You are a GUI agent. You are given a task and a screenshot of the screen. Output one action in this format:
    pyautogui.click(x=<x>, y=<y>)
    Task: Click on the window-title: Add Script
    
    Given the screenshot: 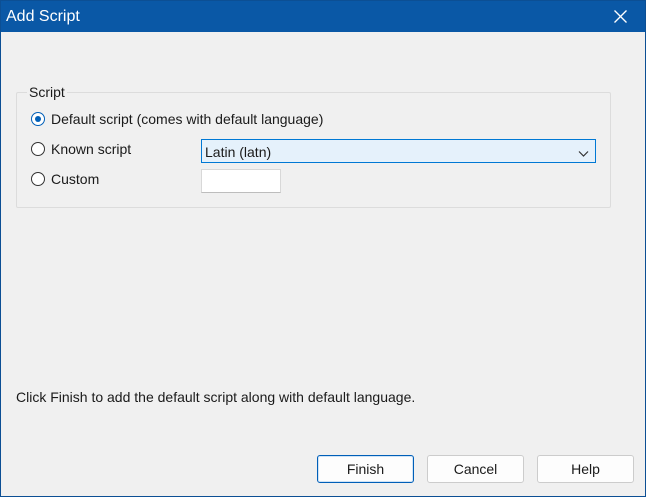 What is the action you would take?
    pyautogui.click(x=43, y=16)
    